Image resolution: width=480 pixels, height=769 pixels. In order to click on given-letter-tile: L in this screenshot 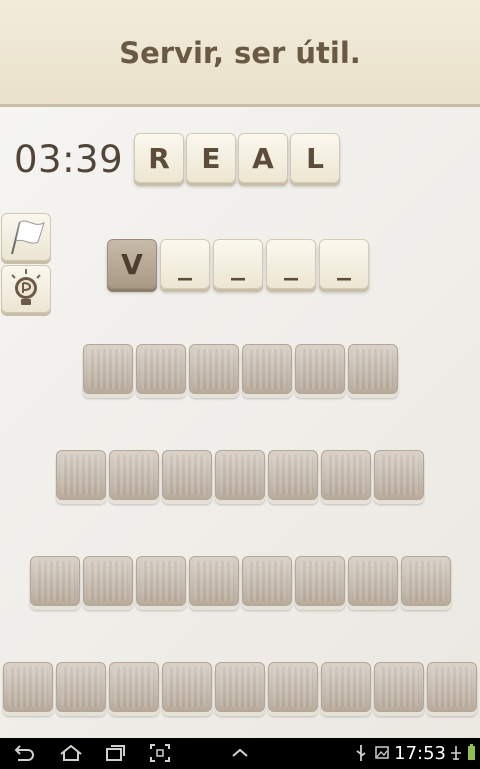, I will do `click(315, 158)`.